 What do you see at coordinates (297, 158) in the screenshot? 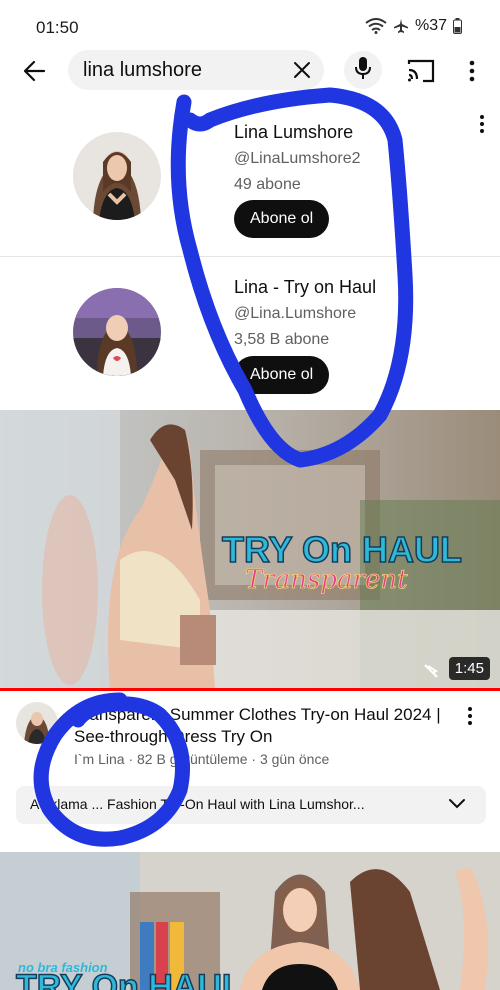
I see `channel-handle: @LinaLumshore2` at bounding box center [297, 158].